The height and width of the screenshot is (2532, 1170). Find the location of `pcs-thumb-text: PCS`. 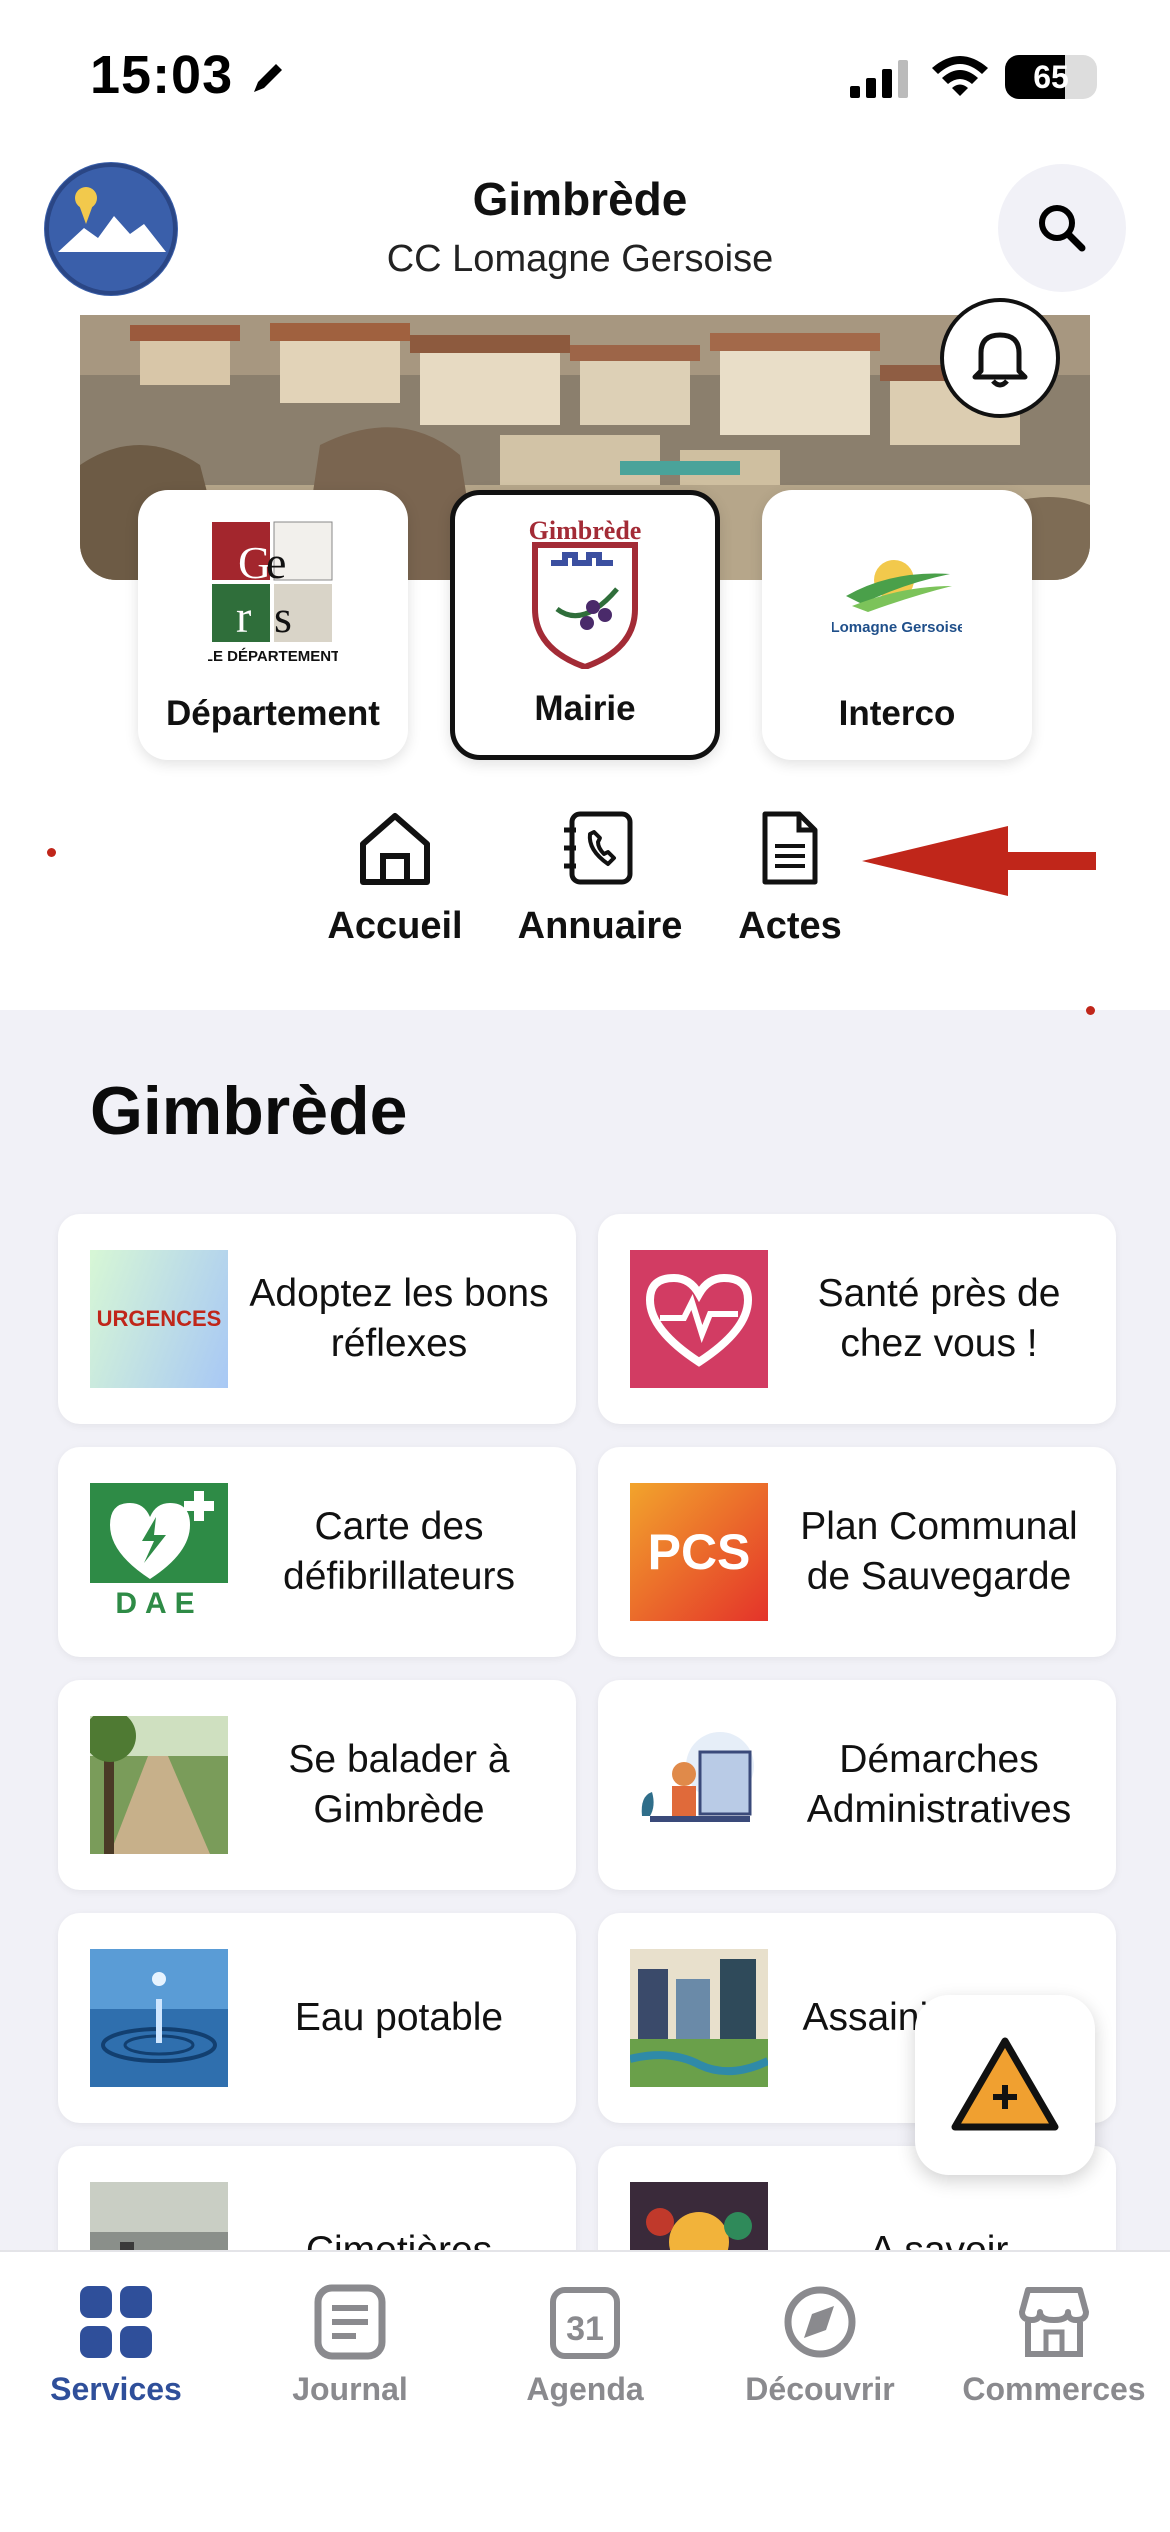

pcs-thumb-text: PCS is located at coordinates (699, 1552).